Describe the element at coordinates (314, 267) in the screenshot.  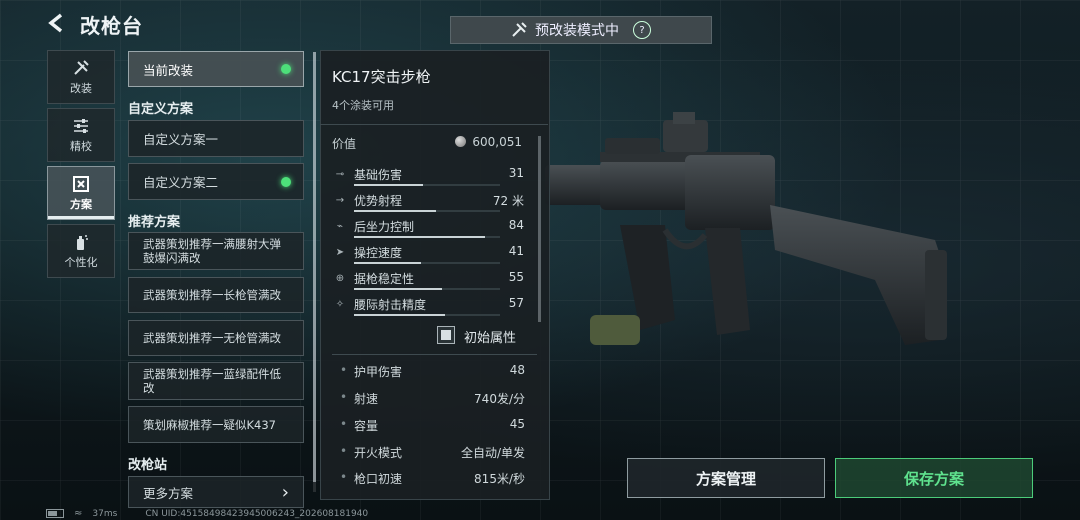
I see `plan-list-scrollbar-thumb` at that location.